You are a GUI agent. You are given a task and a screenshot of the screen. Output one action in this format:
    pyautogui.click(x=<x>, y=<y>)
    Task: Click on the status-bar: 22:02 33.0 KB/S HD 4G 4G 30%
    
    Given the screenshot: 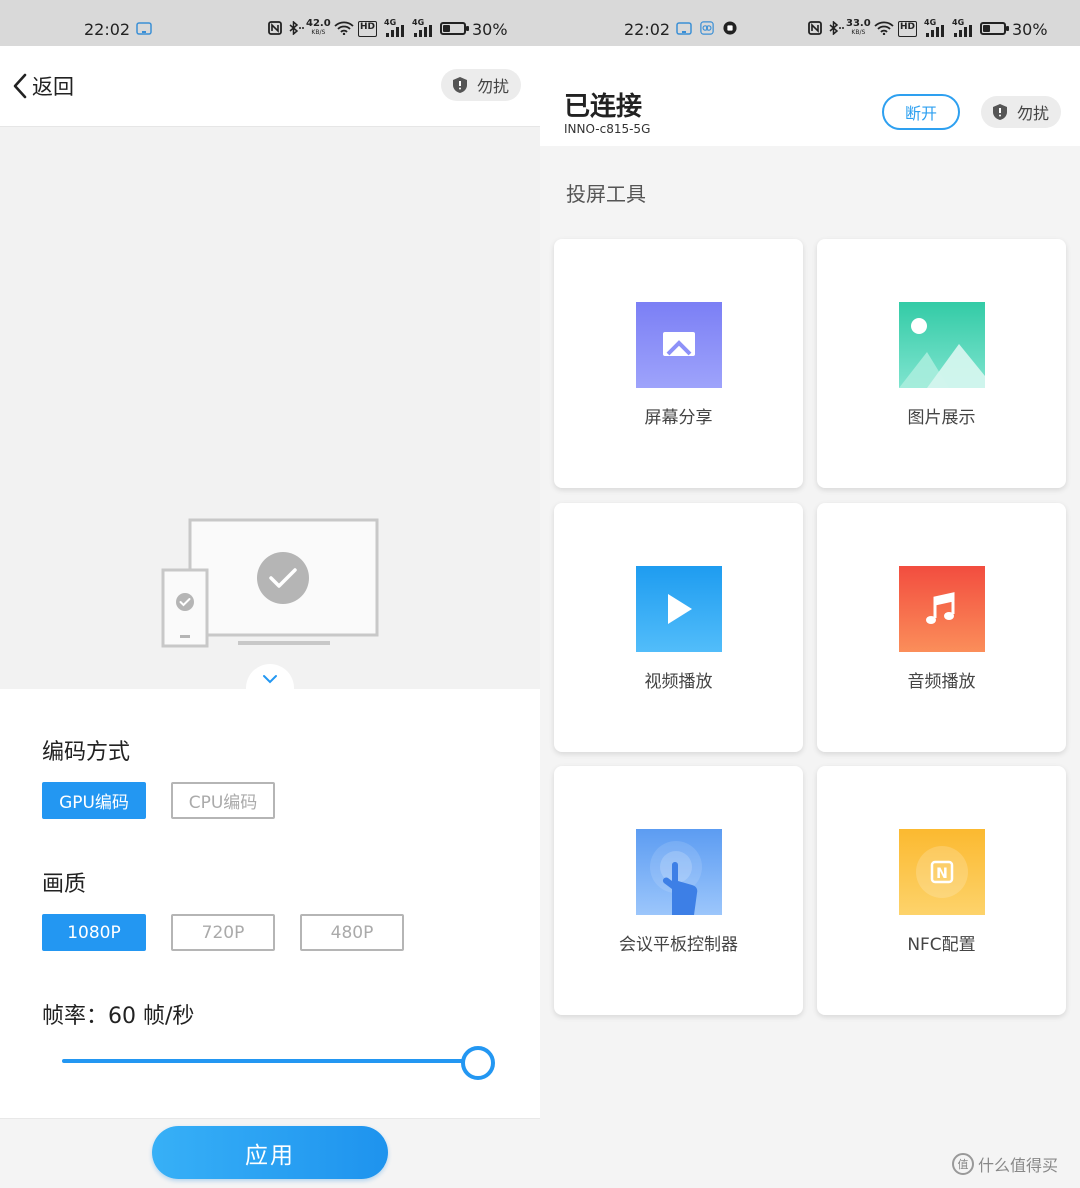 What is the action you would take?
    pyautogui.click(x=810, y=23)
    